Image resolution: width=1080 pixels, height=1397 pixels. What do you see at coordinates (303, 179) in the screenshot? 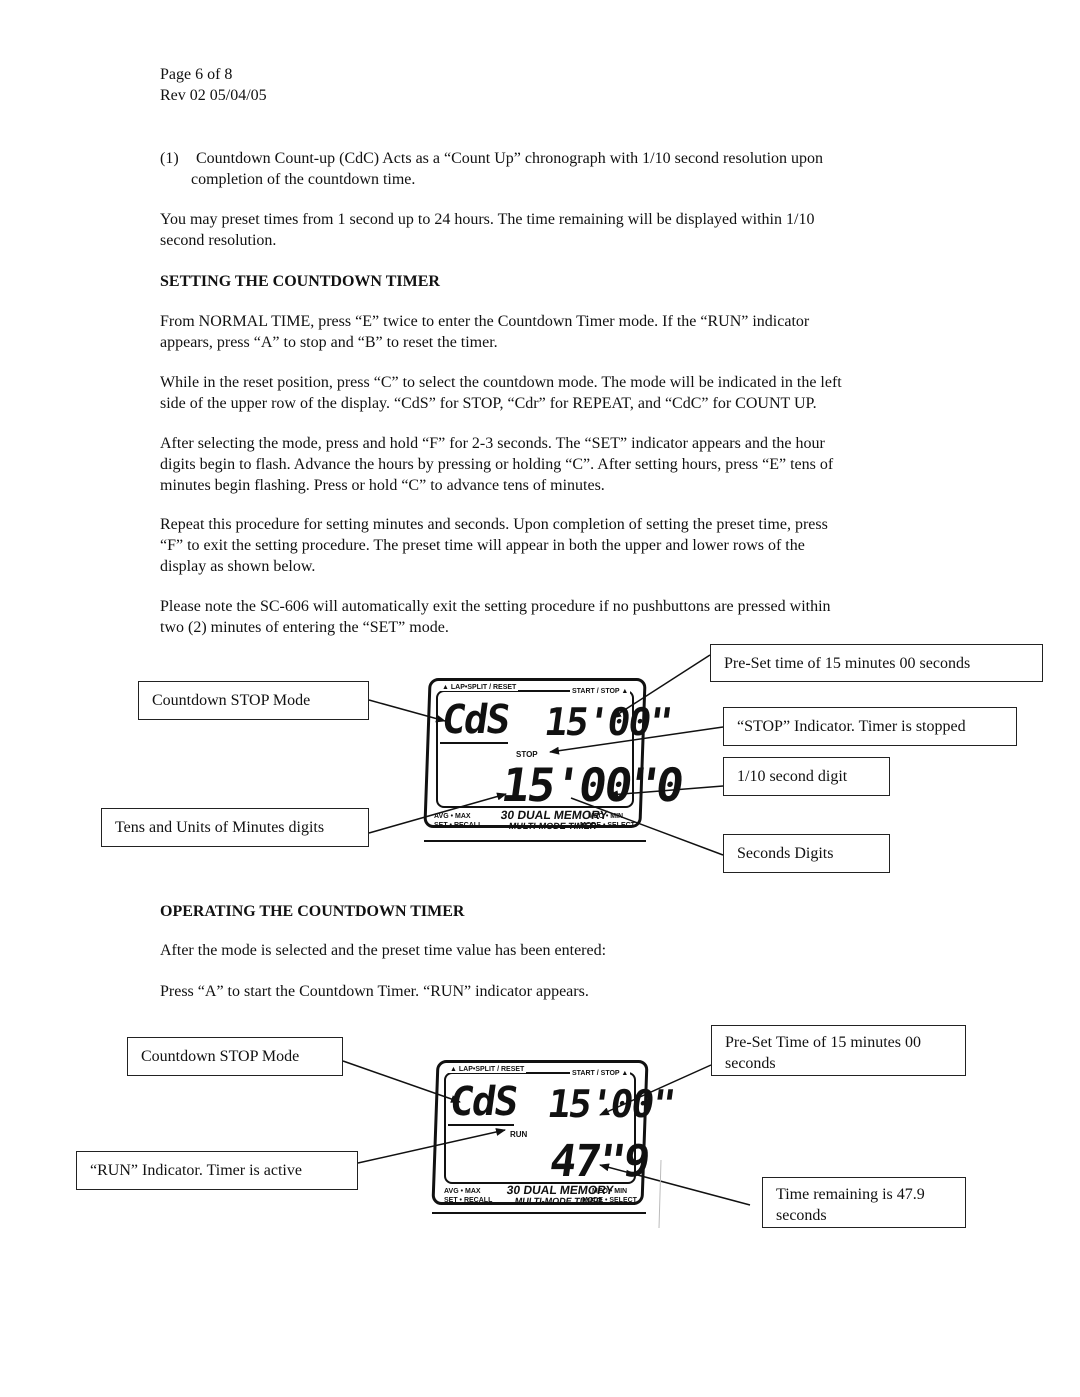
I see `list-item-text-line: completion of the countdown time.` at bounding box center [303, 179].